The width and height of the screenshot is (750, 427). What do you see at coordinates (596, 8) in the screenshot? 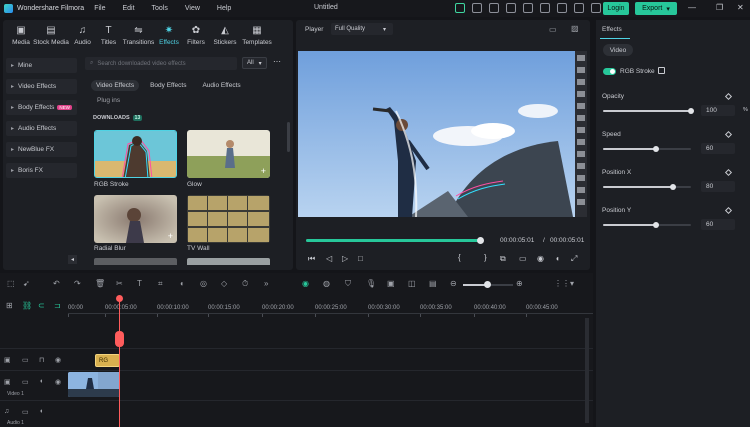
I see `bell-icon` at bounding box center [596, 8].